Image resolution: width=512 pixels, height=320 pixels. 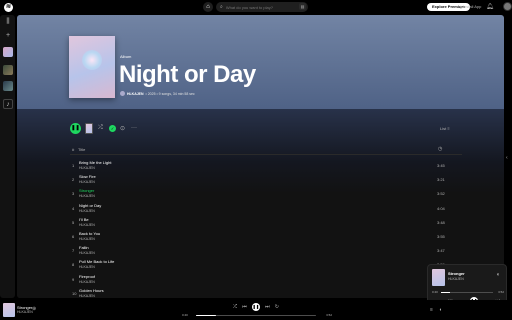 What do you see at coordinates (91, 290) in the screenshot?
I see `track-title: Golden Hours` at bounding box center [91, 290].